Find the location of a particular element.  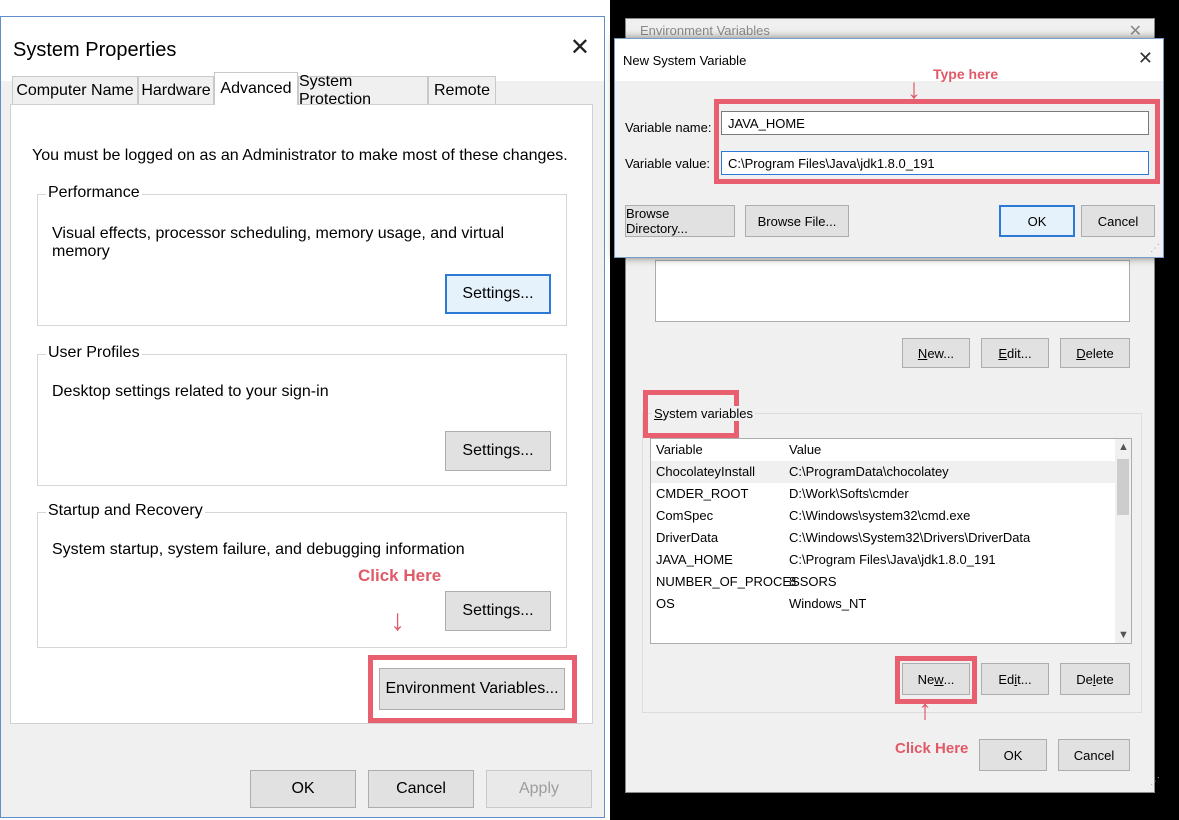

access-key: S is located at coordinates (658, 413).